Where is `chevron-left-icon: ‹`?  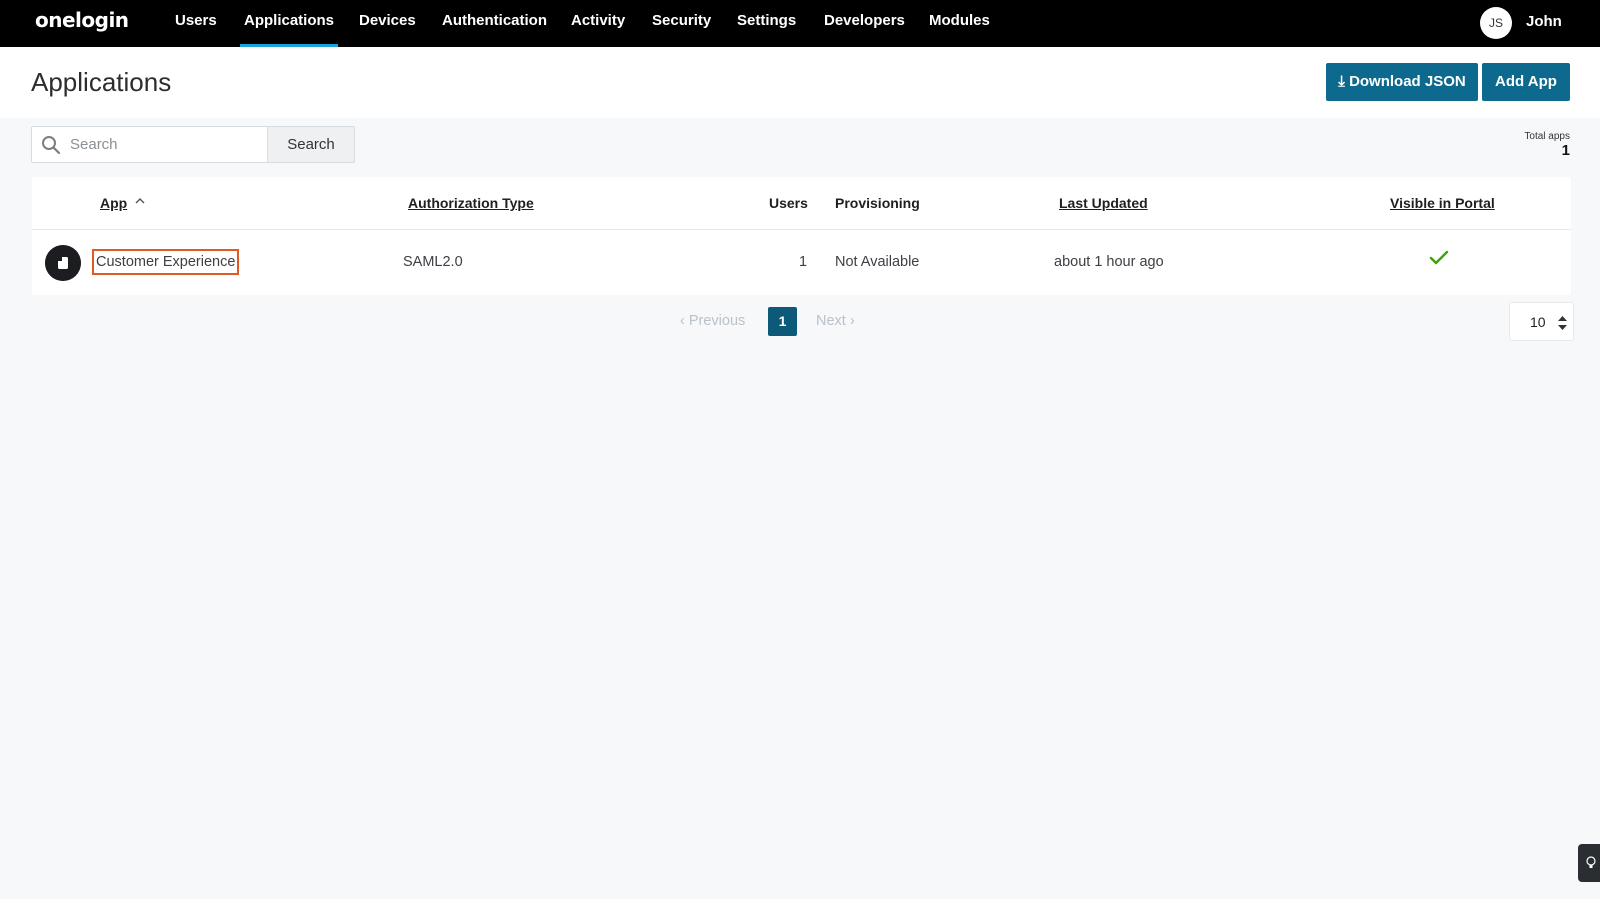
chevron-left-icon: ‹ is located at coordinates (684, 321).